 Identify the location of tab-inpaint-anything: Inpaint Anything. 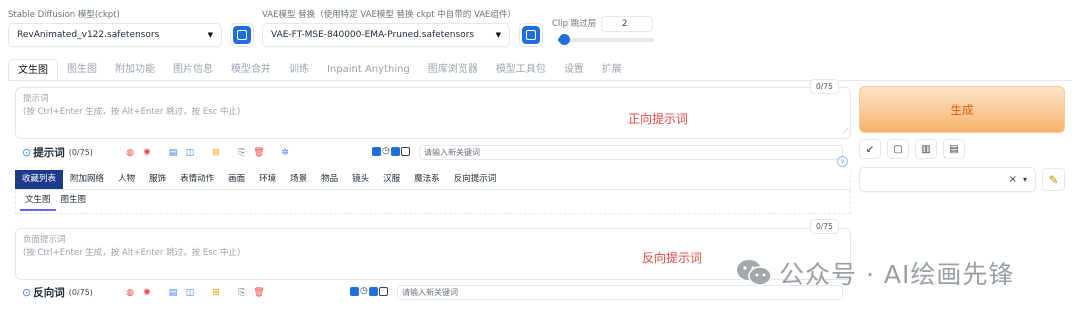
(368, 70).